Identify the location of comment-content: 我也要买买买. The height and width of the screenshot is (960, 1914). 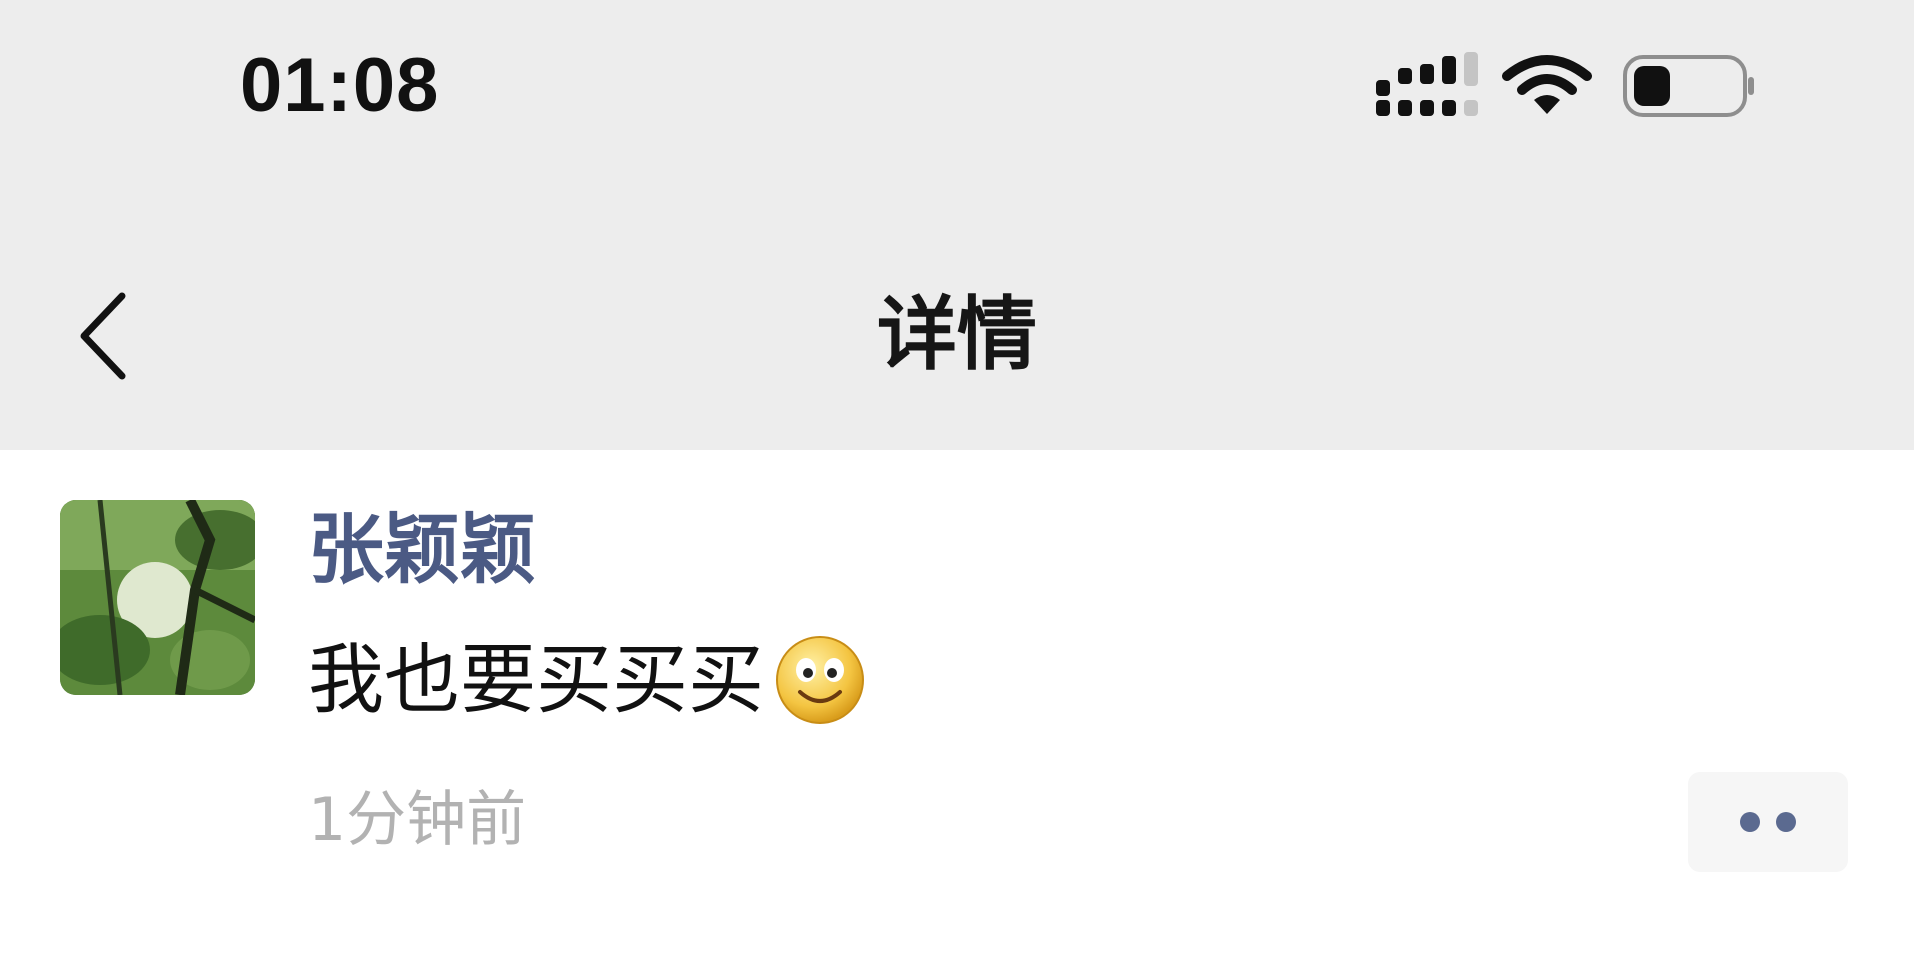
(587, 680).